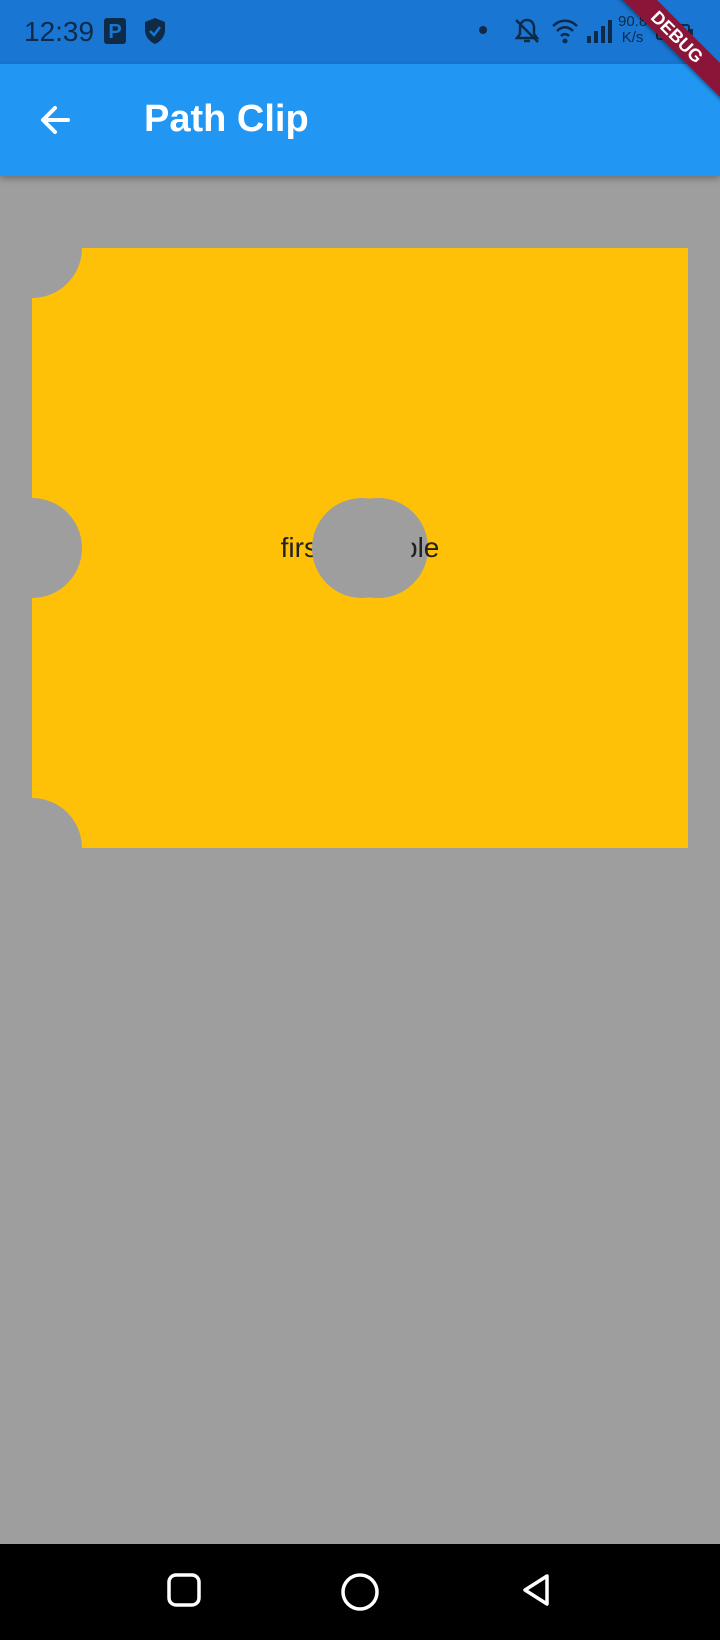 The height and width of the screenshot is (1640, 720). I want to click on home-circle-icon, so click(360, 1592).